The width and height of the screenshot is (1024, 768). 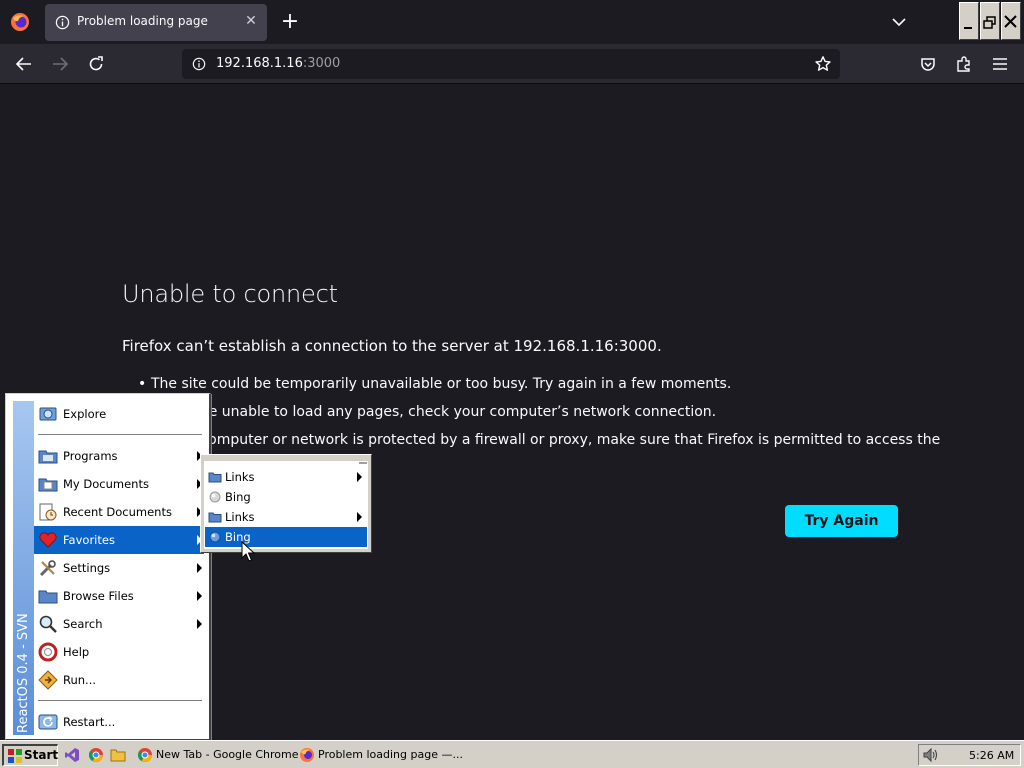 I want to click on chevron-down-icon, so click(x=899, y=22).